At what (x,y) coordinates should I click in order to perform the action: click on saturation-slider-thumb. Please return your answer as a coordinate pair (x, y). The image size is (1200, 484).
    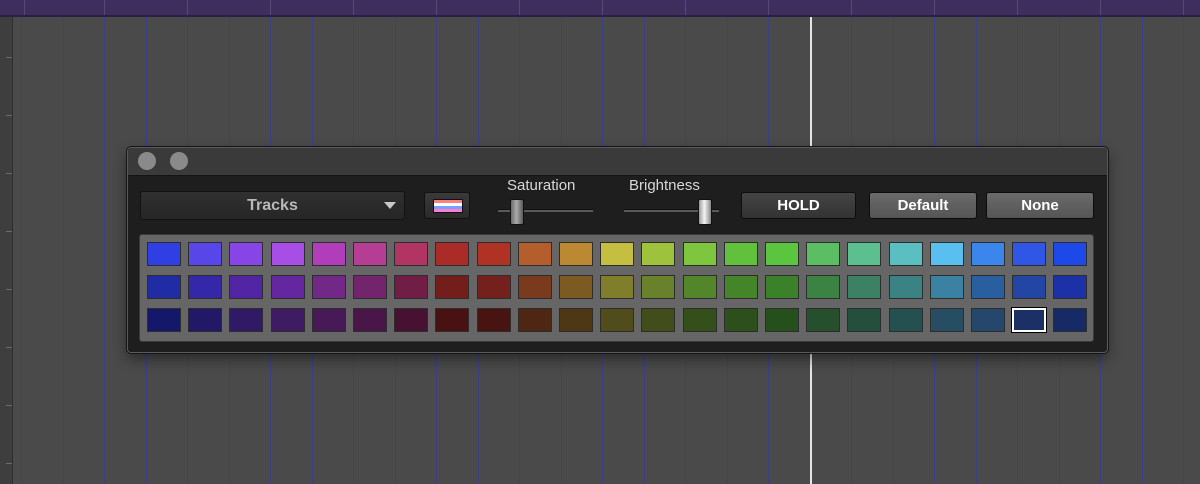
    Looking at the image, I should click on (517, 212).